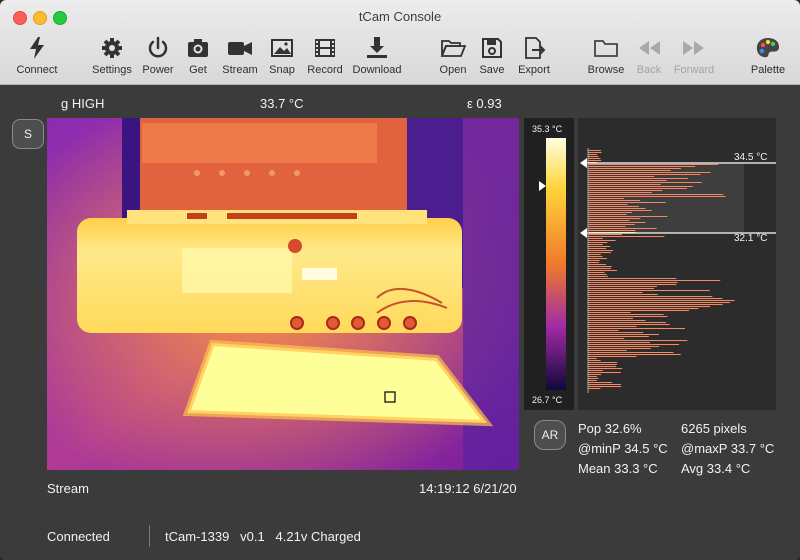 This screenshot has height=560, width=800. I want to click on lower-marker-label: 32.1 °C, so click(751, 238).